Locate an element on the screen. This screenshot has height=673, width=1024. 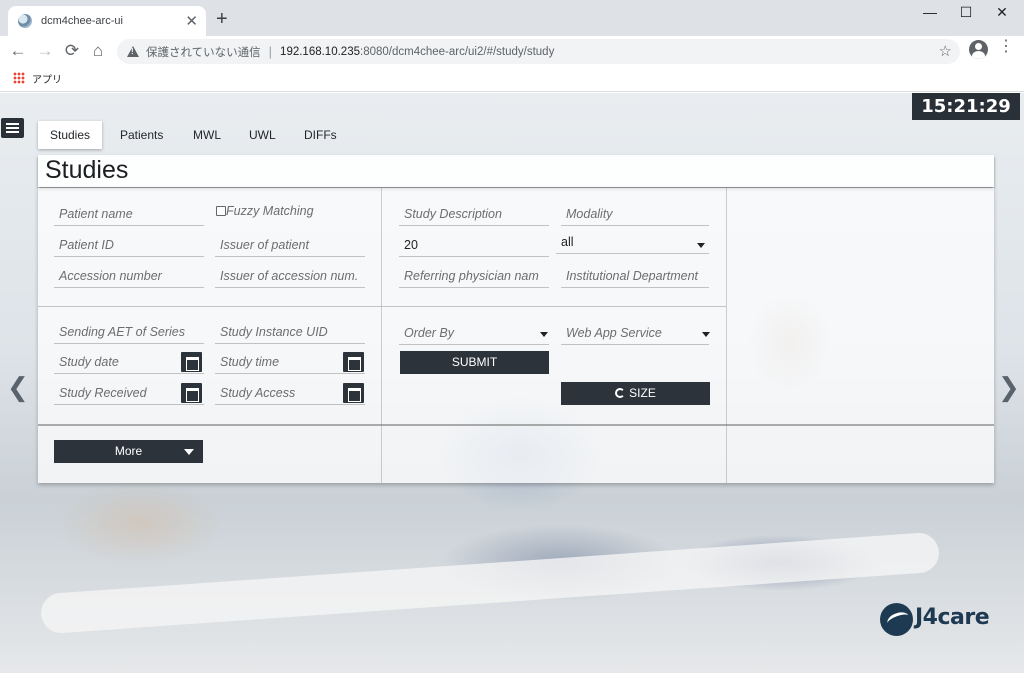
forward-button: → is located at coordinates (45, 51).